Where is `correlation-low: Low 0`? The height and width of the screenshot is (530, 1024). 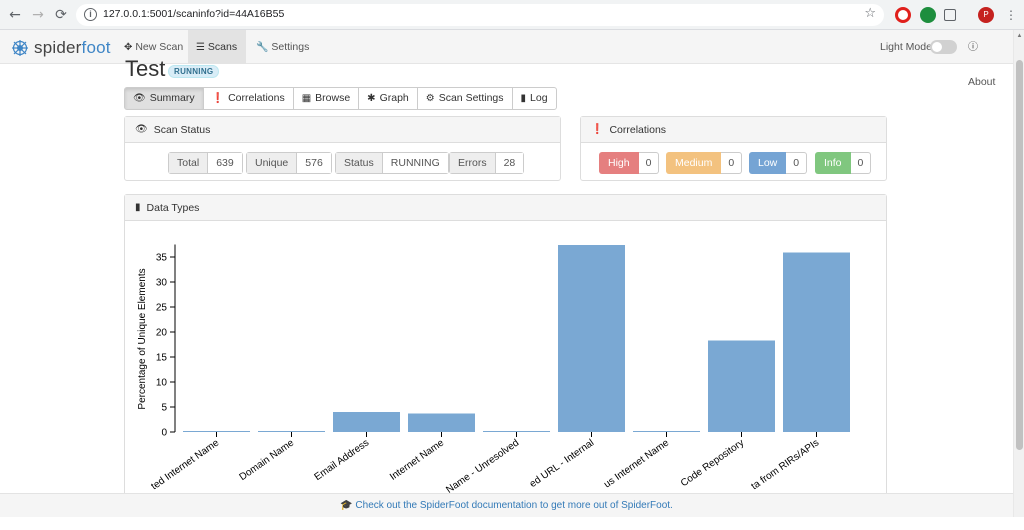 correlation-low: Low 0 is located at coordinates (778, 163).